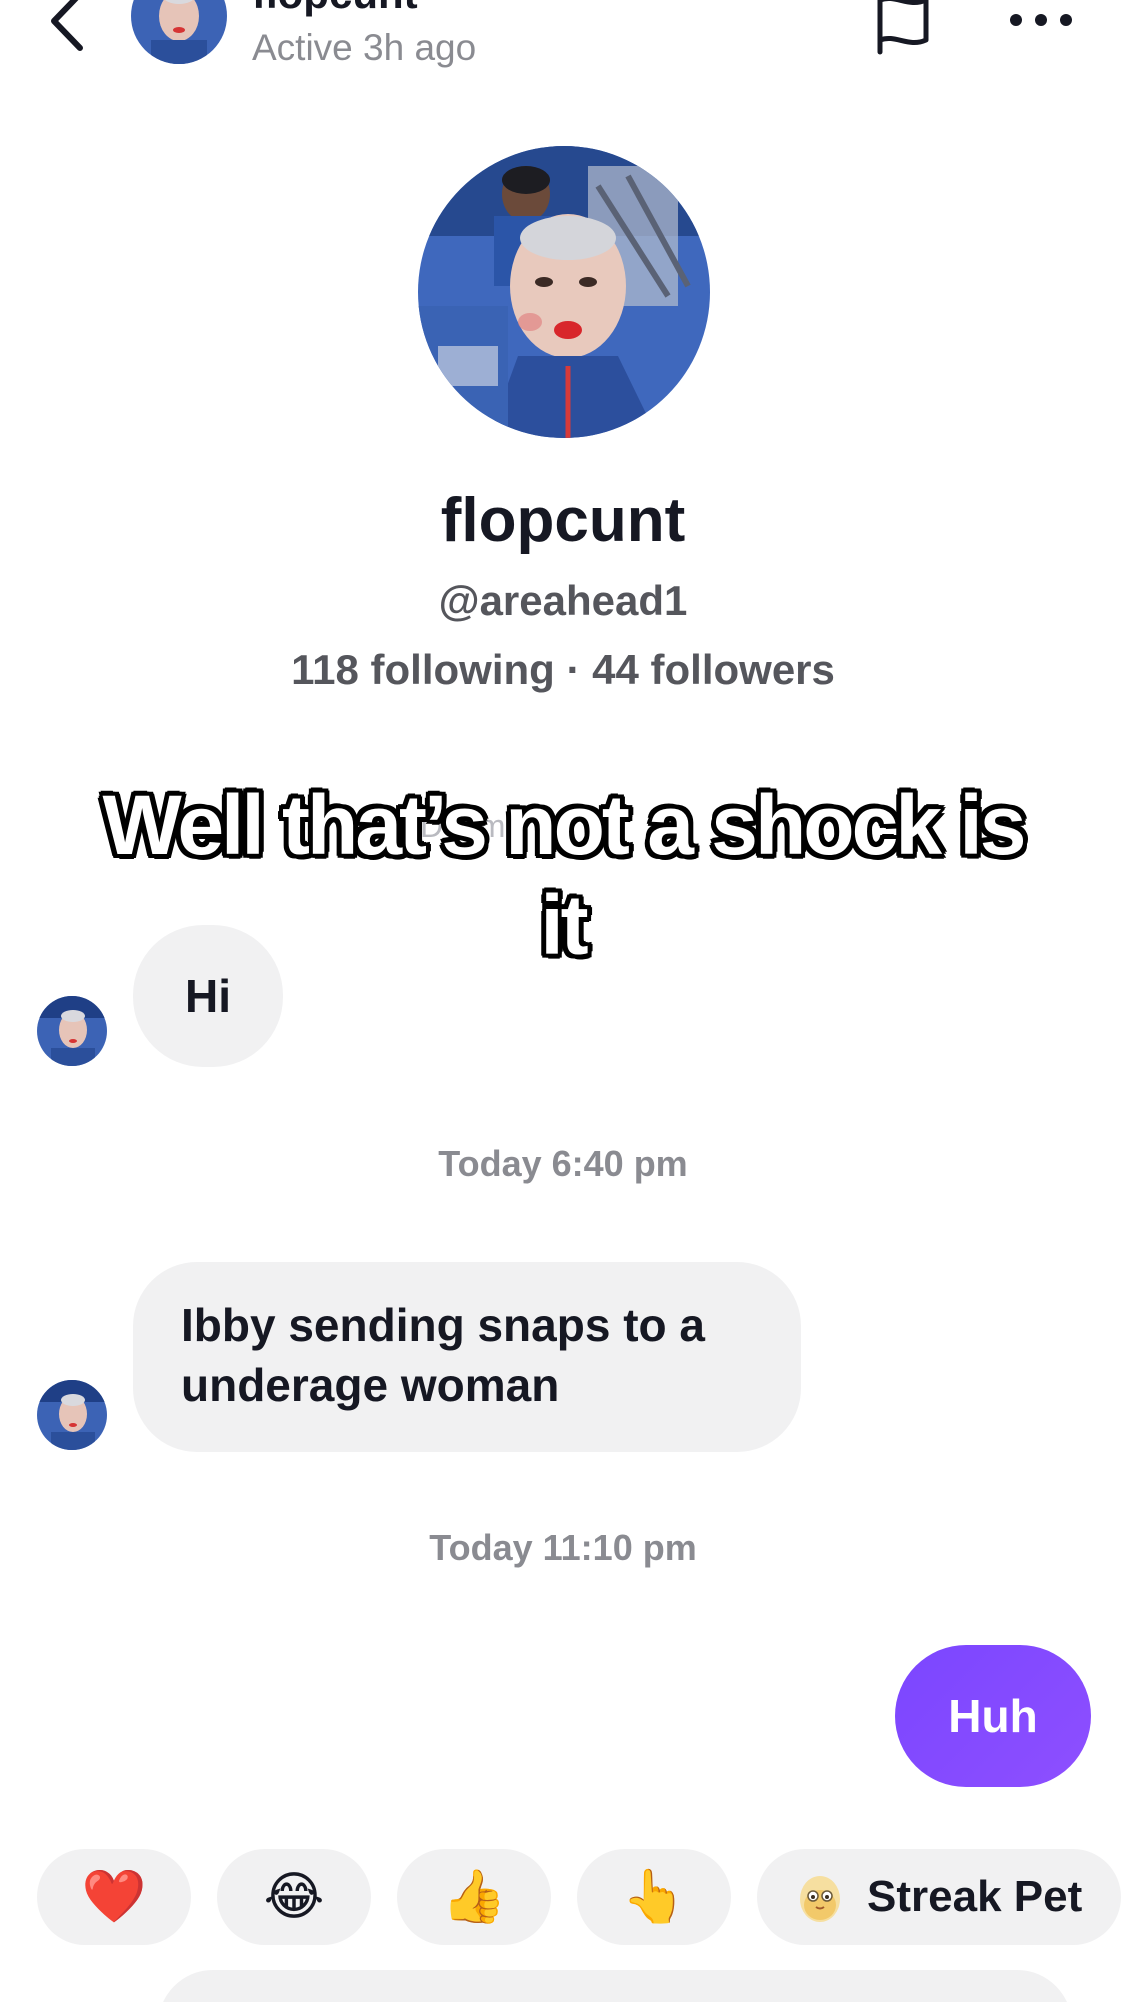 This screenshot has width=1126, height=2002. What do you see at coordinates (364, 47) in the screenshot?
I see `active-status: Active 3h ago` at bounding box center [364, 47].